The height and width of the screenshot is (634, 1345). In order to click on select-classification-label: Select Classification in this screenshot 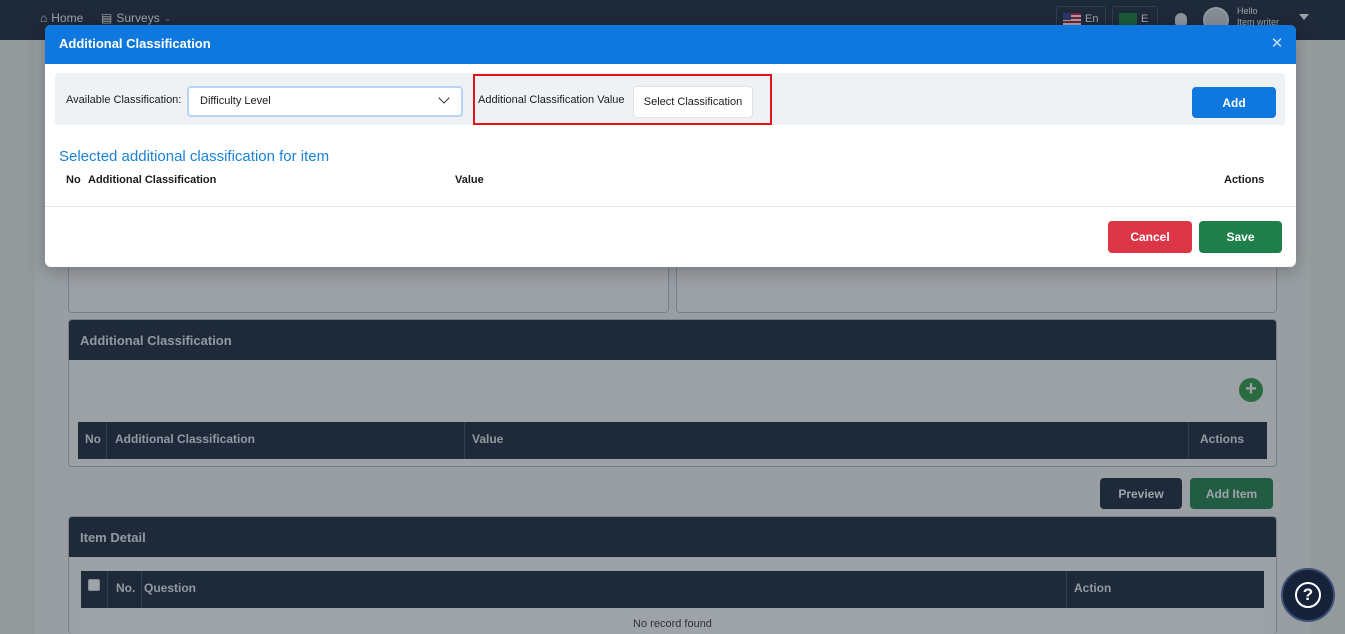, I will do `click(693, 102)`.